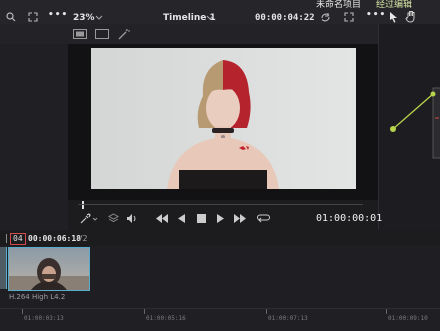  Describe the element at coordinates (33, 17) in the screenshot. I see `fullscreen-icon` at that location.